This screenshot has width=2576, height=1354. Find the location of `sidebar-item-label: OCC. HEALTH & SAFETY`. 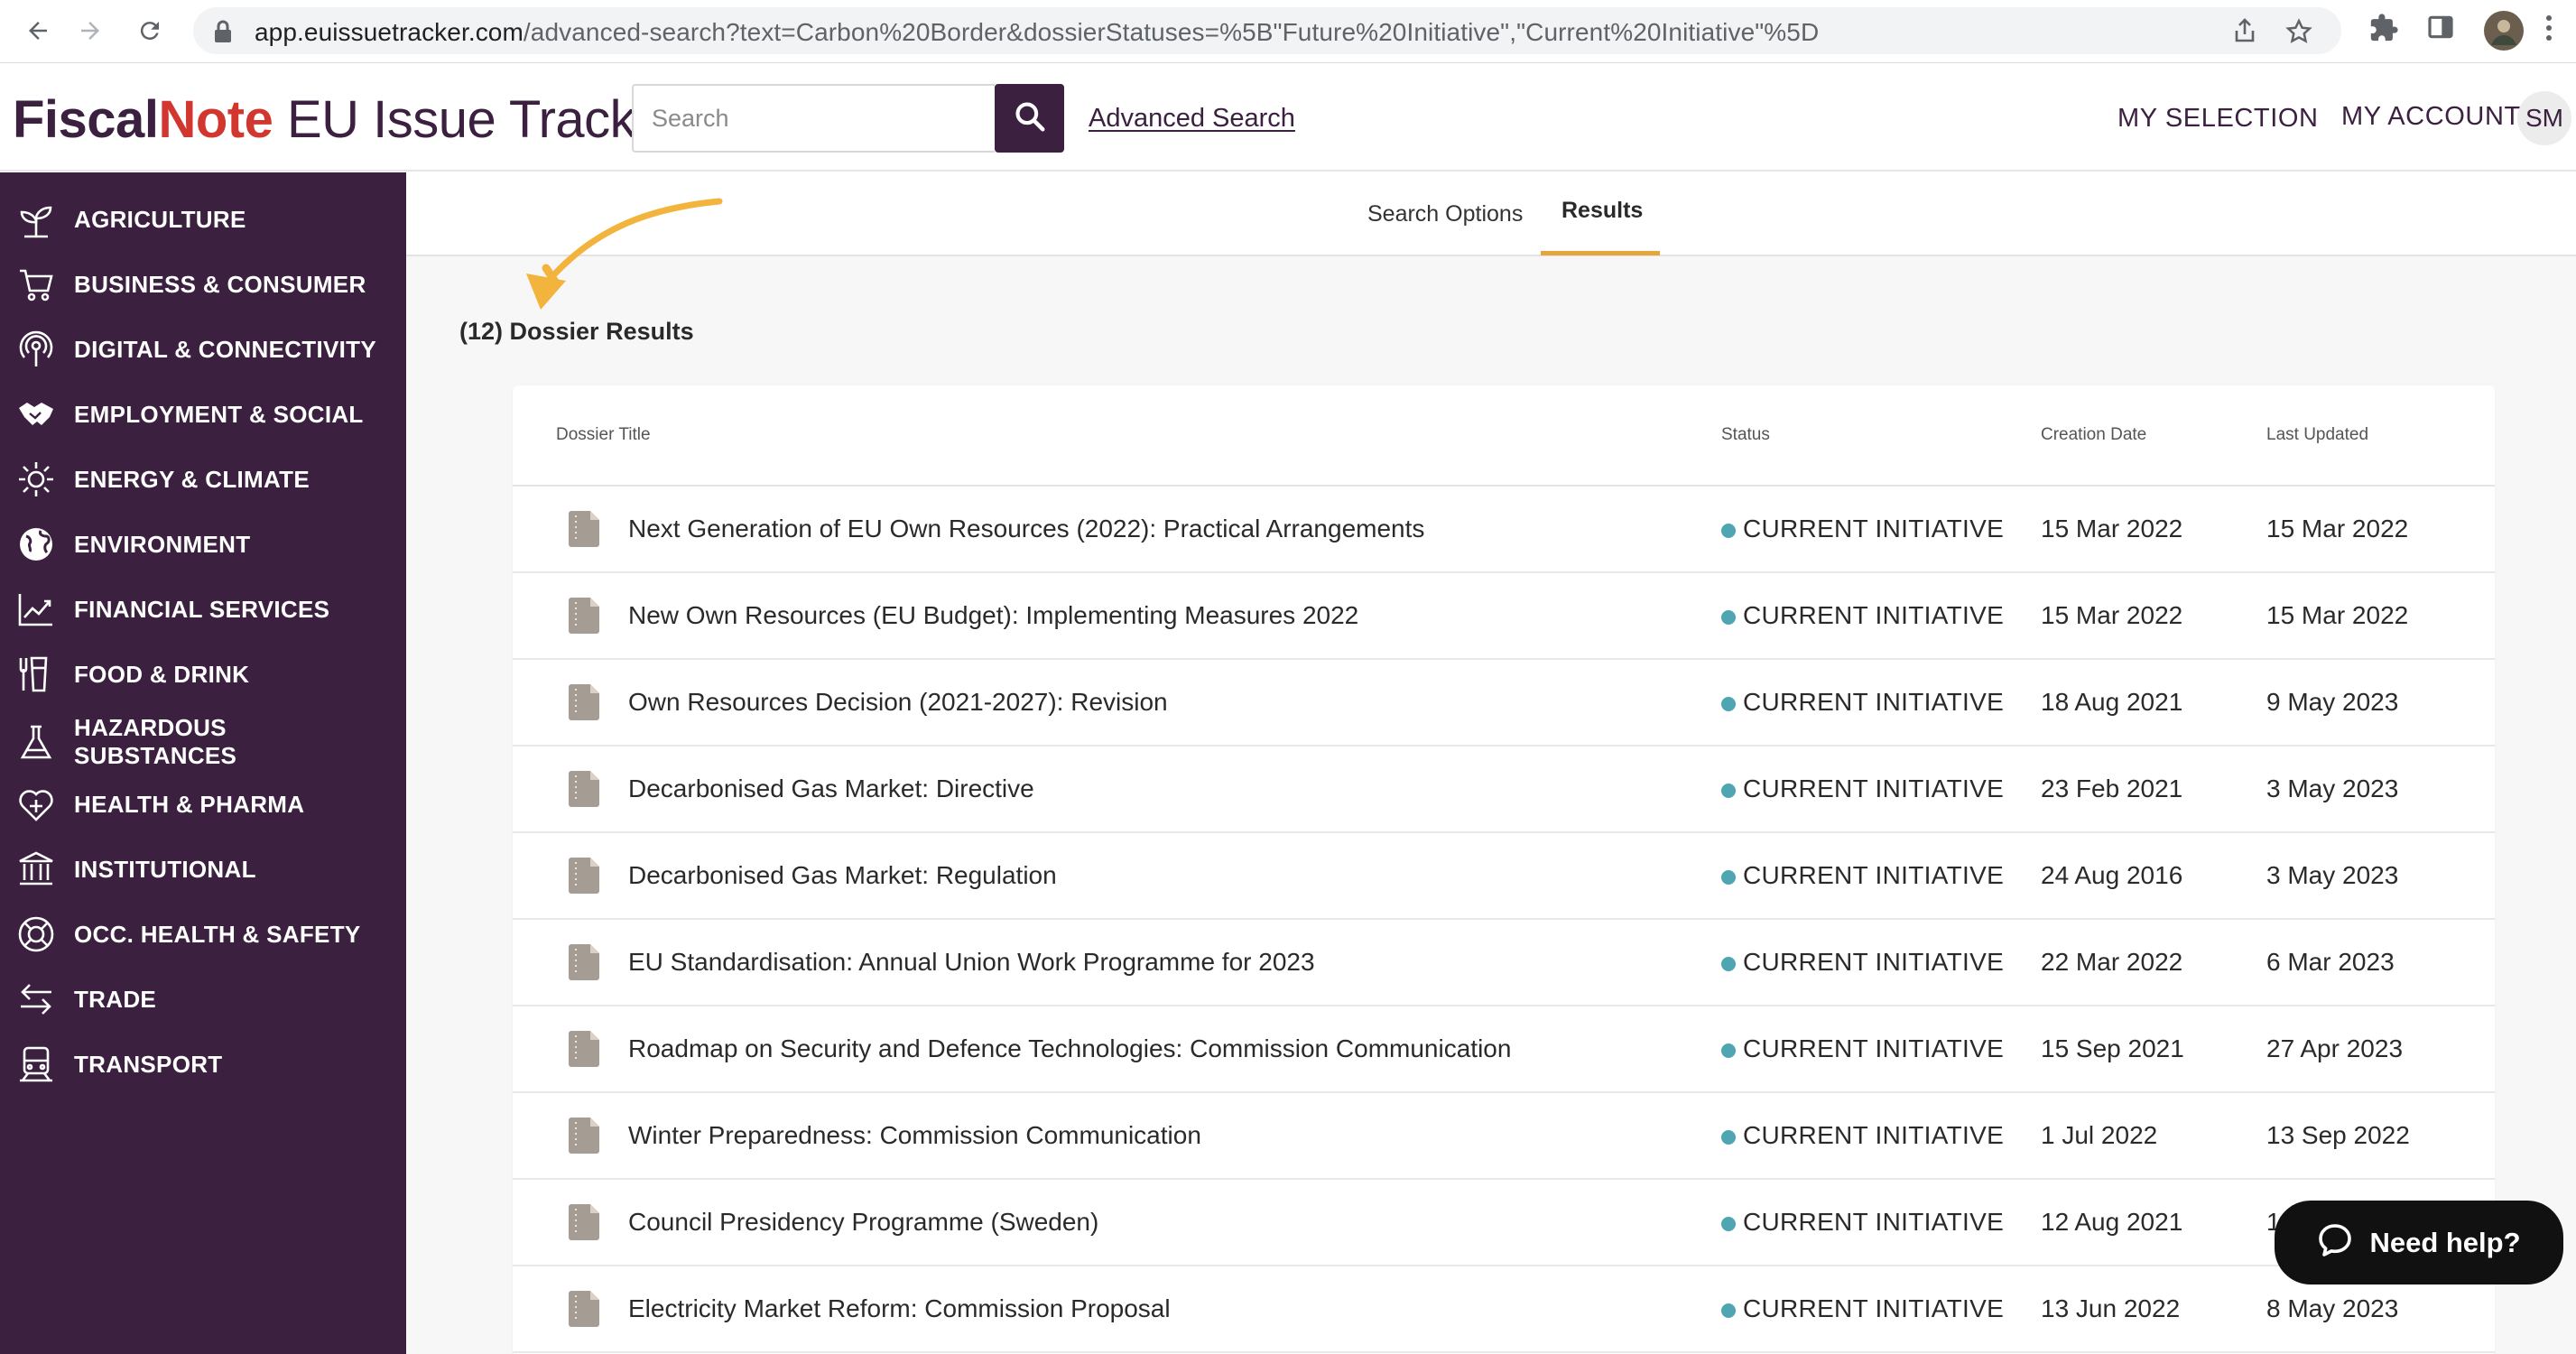

sidebar-item-label: OCC. HEALTH & SAFETY is located at coordinates (217, 934).